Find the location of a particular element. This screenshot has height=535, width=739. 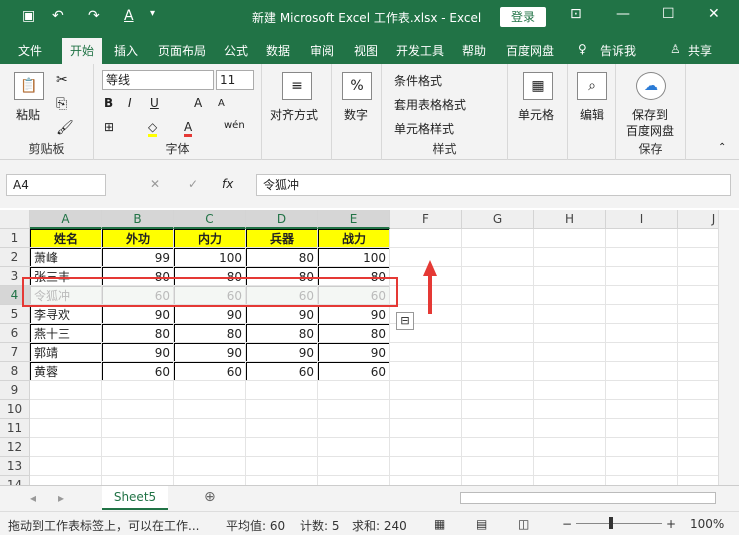

enter-icon: ✓ is located at coordinates (193, 184).